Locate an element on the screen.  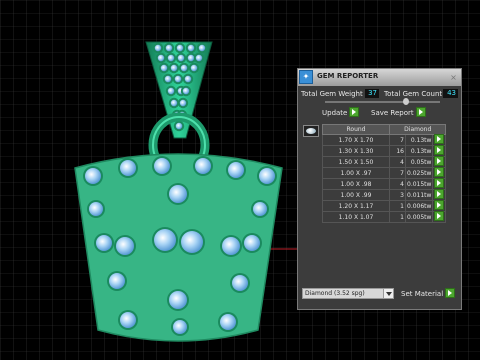
table-row: 1.30 X 1.30 16 0.13tw is located at coordinates (384, 151).